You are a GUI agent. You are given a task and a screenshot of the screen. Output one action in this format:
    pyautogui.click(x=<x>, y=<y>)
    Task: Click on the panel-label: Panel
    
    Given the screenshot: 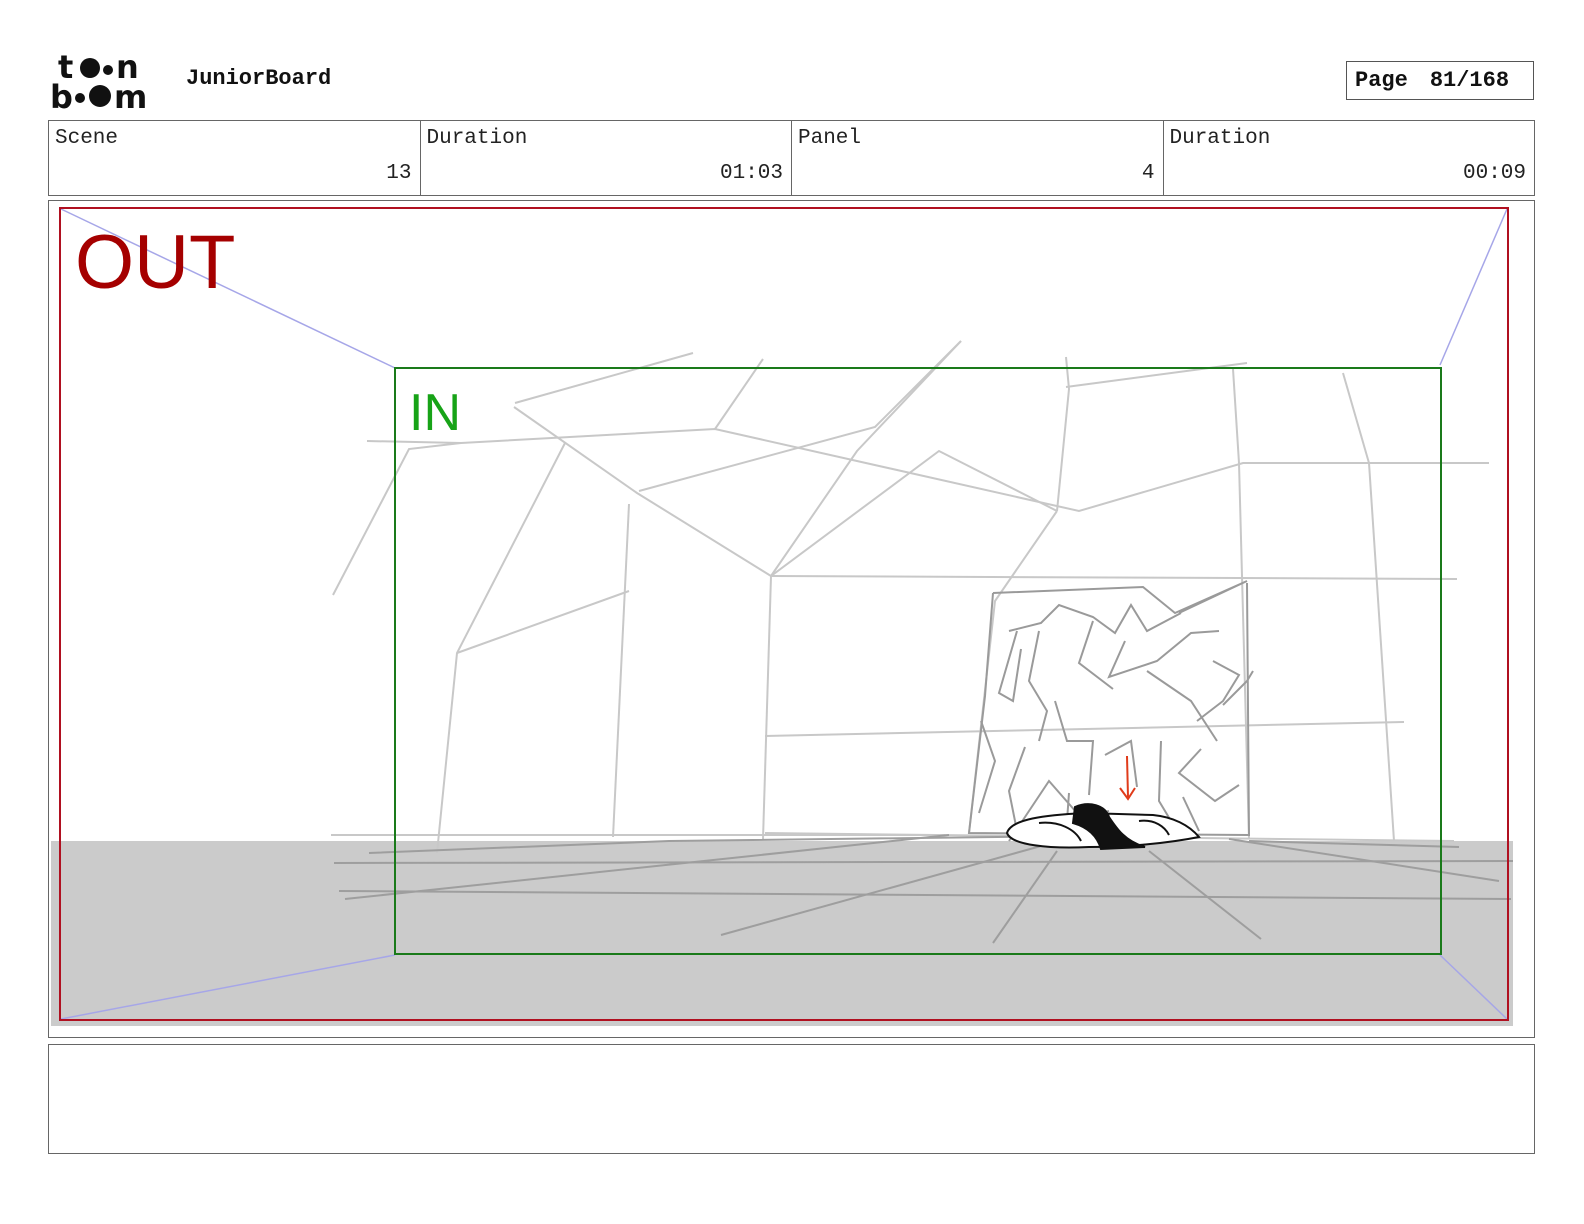 What is the action you would take?
    pyautogui.click(x=830, y=138)
    